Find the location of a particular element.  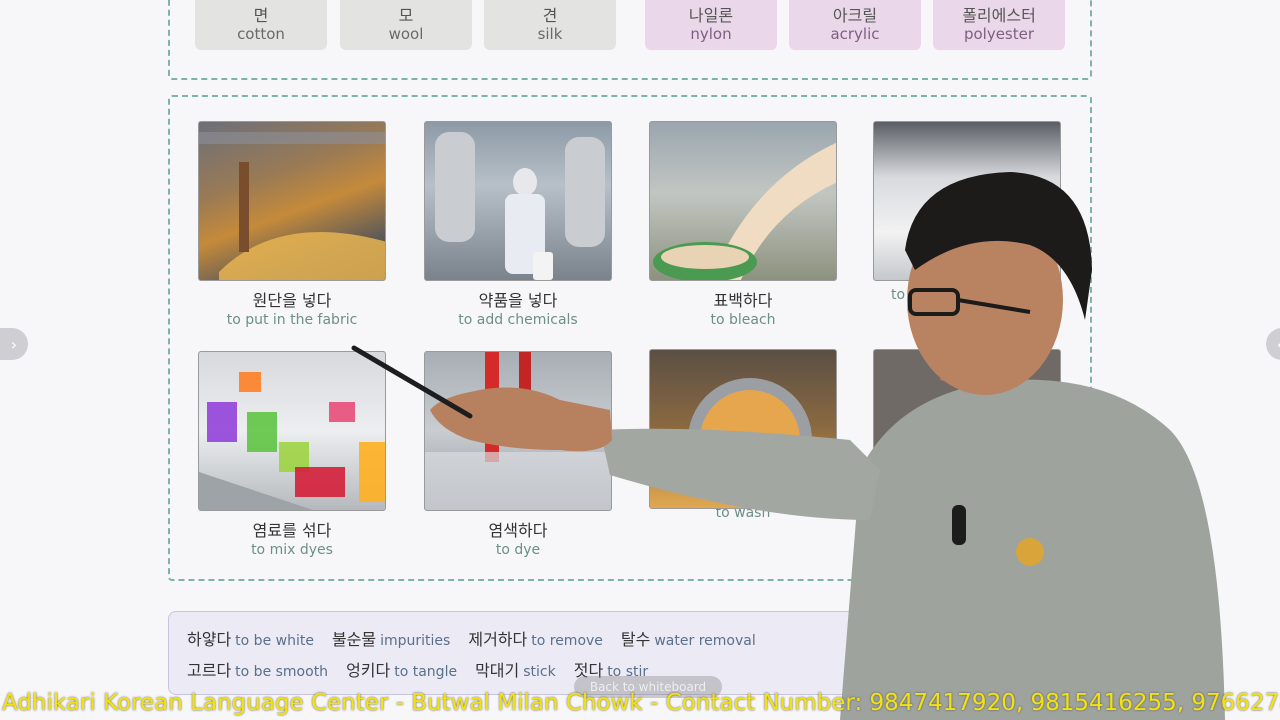

process-card-add-chemicals: 약품을 넣다 to add chemicals is located at coordinates (518, 224).